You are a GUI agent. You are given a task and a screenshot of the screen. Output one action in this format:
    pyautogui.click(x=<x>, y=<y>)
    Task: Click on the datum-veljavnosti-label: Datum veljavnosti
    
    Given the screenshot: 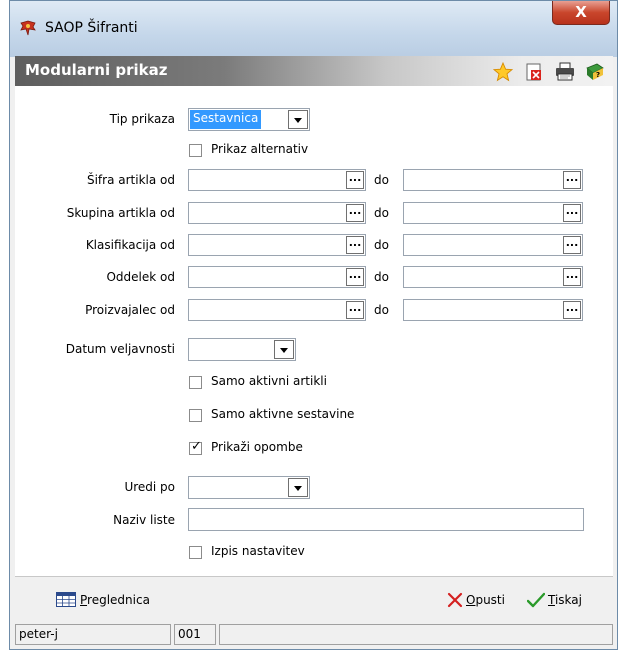 What is the action you would take?
    pyautogui.click(x=120, y=349)
    